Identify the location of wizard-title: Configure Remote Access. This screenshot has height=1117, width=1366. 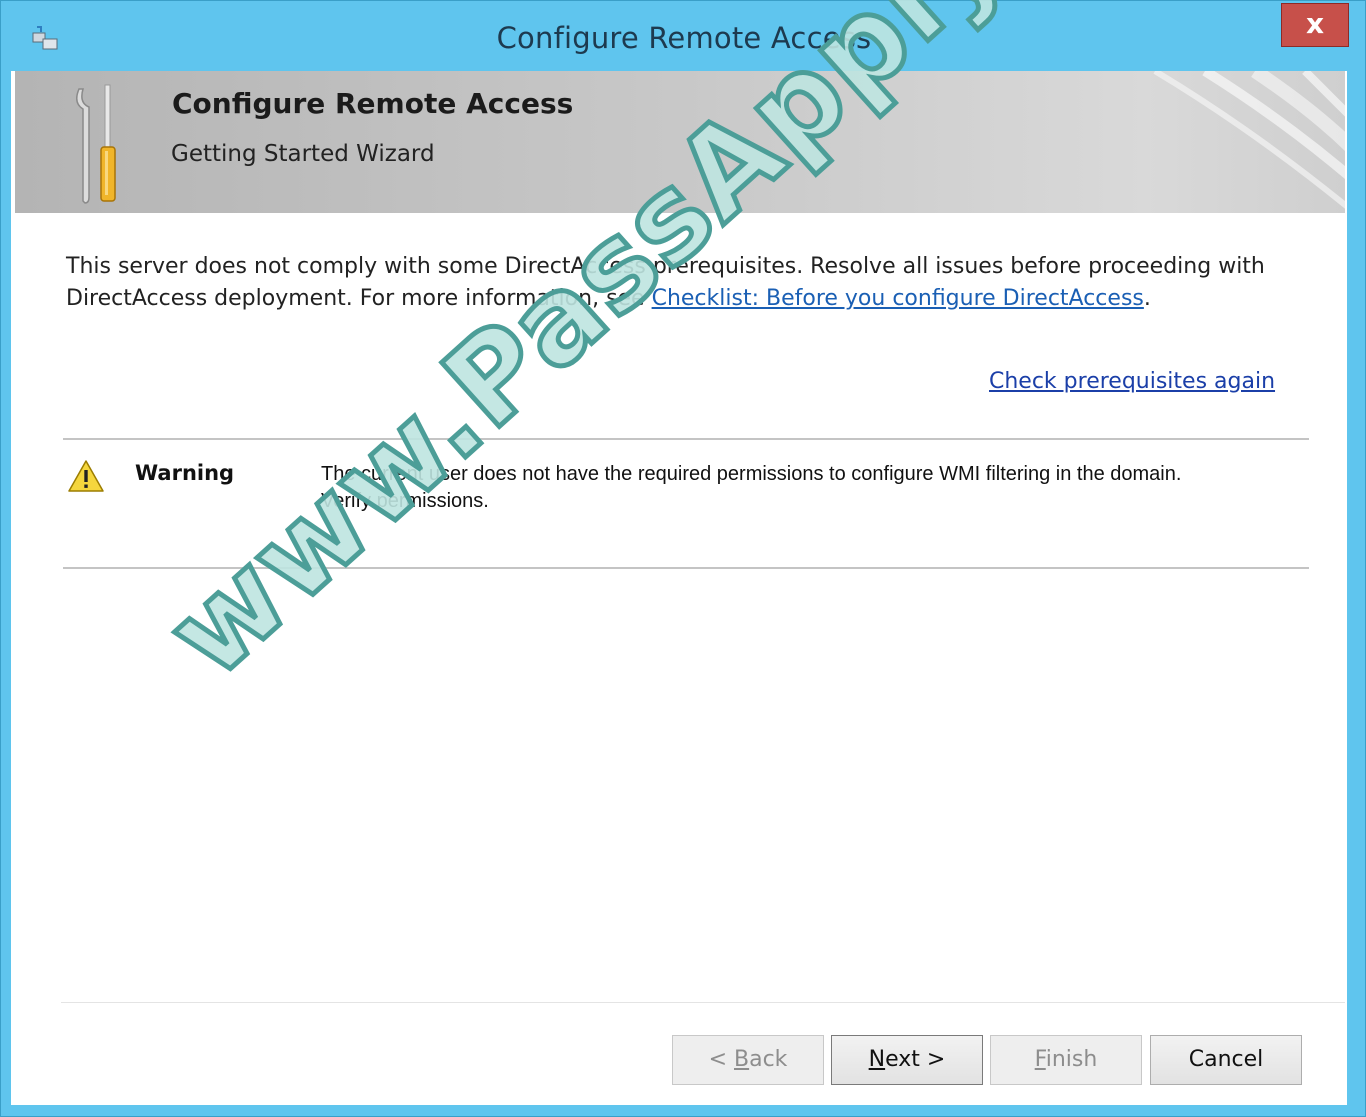
(373, 103).